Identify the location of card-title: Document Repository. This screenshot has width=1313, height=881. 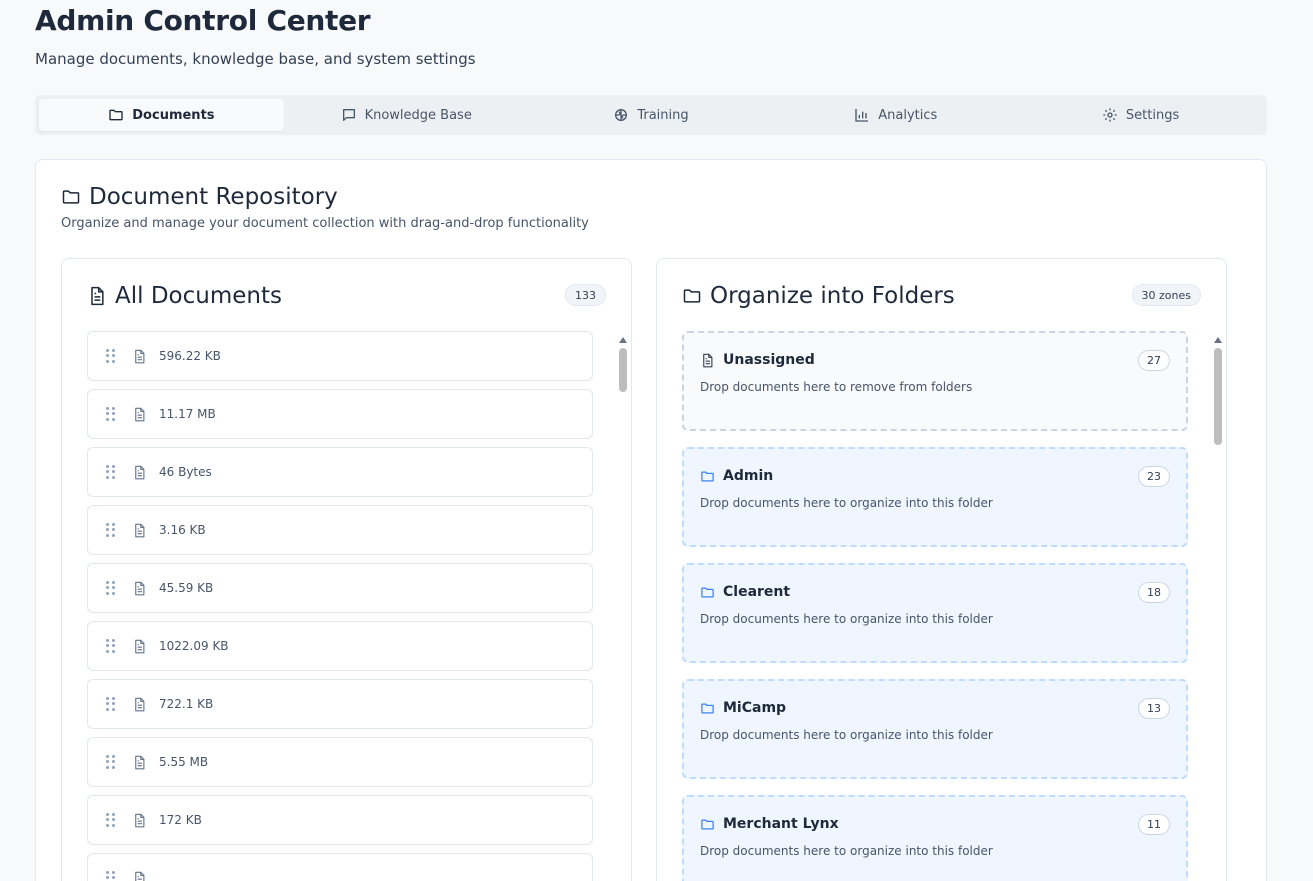
(199, 197).